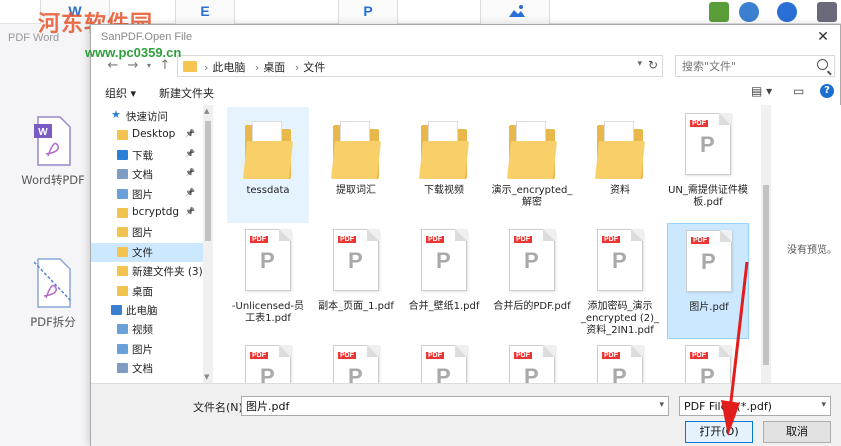 The height and width of the screenshot is (446, 841). Describe the element at coordinates (444, 165) in the screenshot. I see `folder-item: 下载视频` at that location.